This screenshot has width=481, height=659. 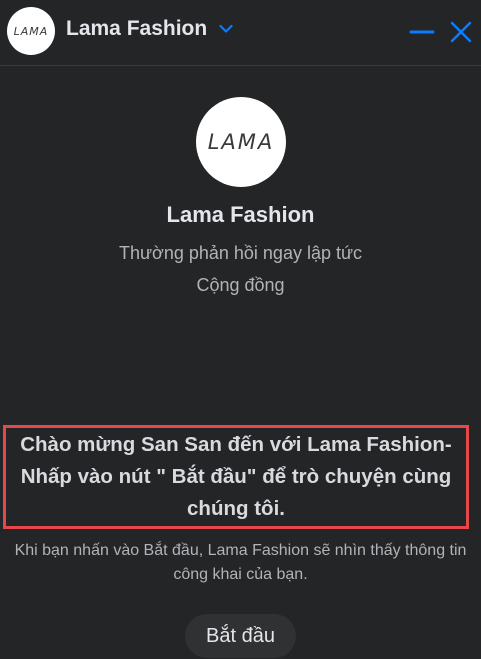 I want to click on profile-avatar: LAMA, so click(x=241, y=142).